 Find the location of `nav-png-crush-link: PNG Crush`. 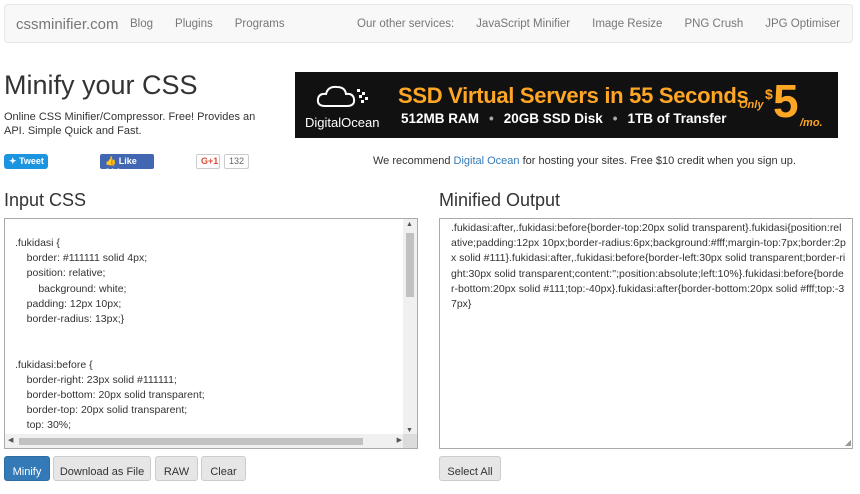

nav-png-crush-link: PNG Crush is located at coordinates (713, 24).